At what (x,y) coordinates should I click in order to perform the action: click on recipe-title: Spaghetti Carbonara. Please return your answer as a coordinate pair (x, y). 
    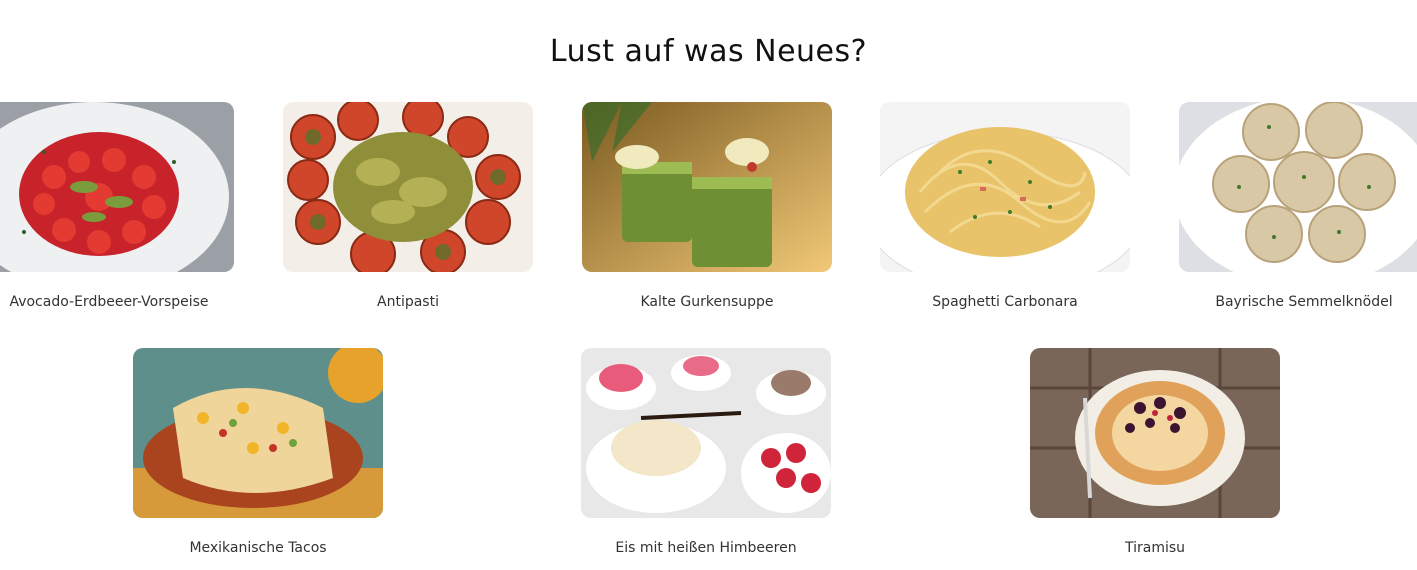
    Looking at the image, I should click on (1005, 302).